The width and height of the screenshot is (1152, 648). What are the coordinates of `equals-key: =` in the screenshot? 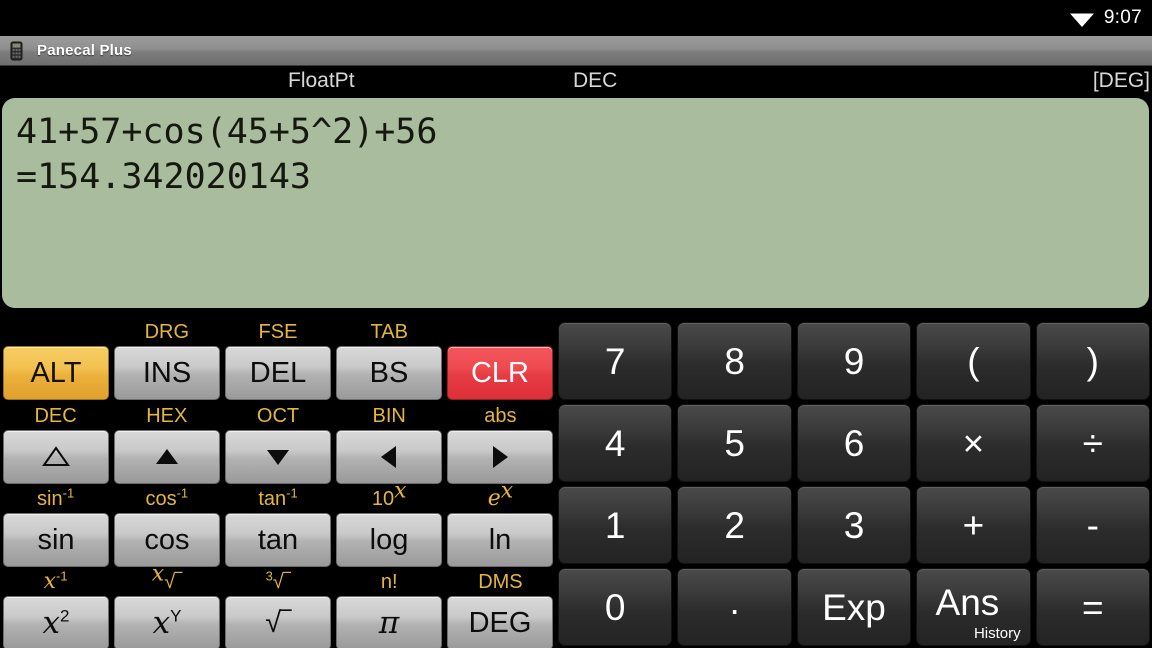 It's located at (1093, 607).